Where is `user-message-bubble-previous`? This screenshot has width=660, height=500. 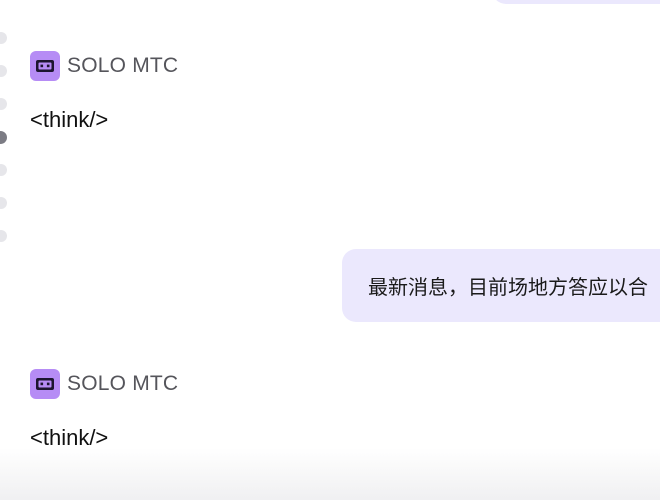
user-message-bubble-previous is located at coordinates (576, 2).